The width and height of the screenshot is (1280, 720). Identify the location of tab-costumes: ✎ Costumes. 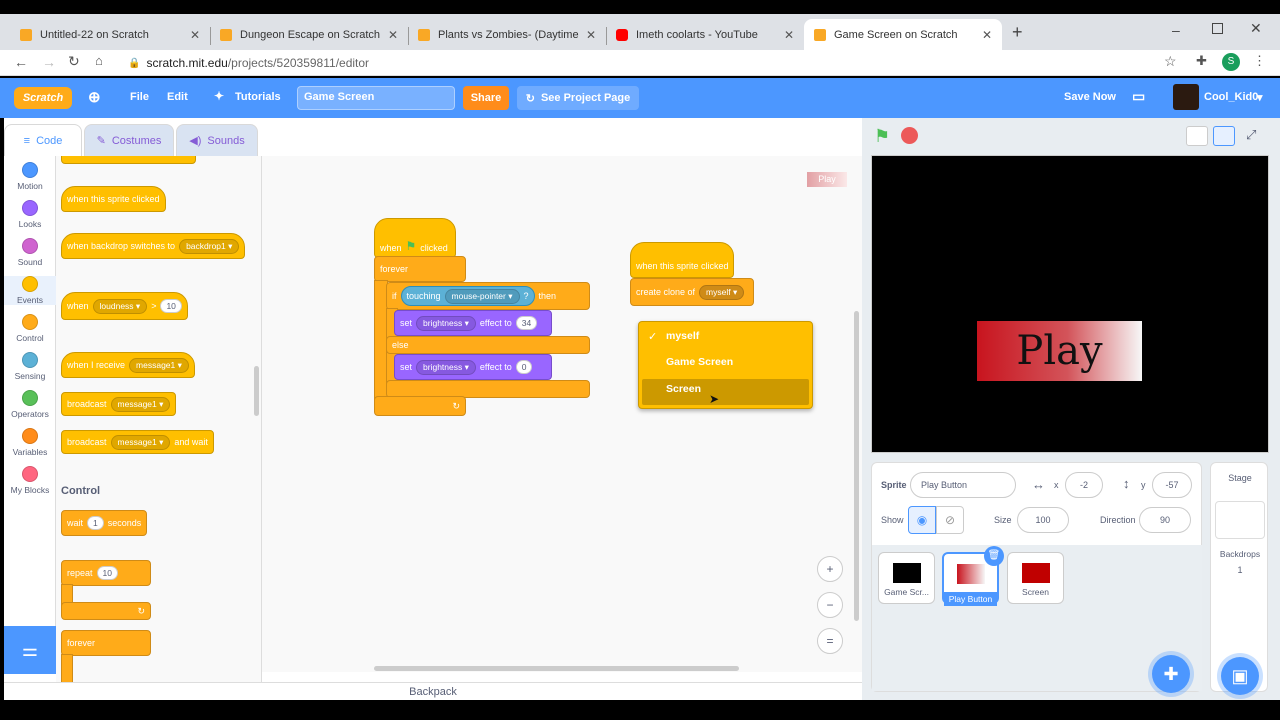
(129, 140).